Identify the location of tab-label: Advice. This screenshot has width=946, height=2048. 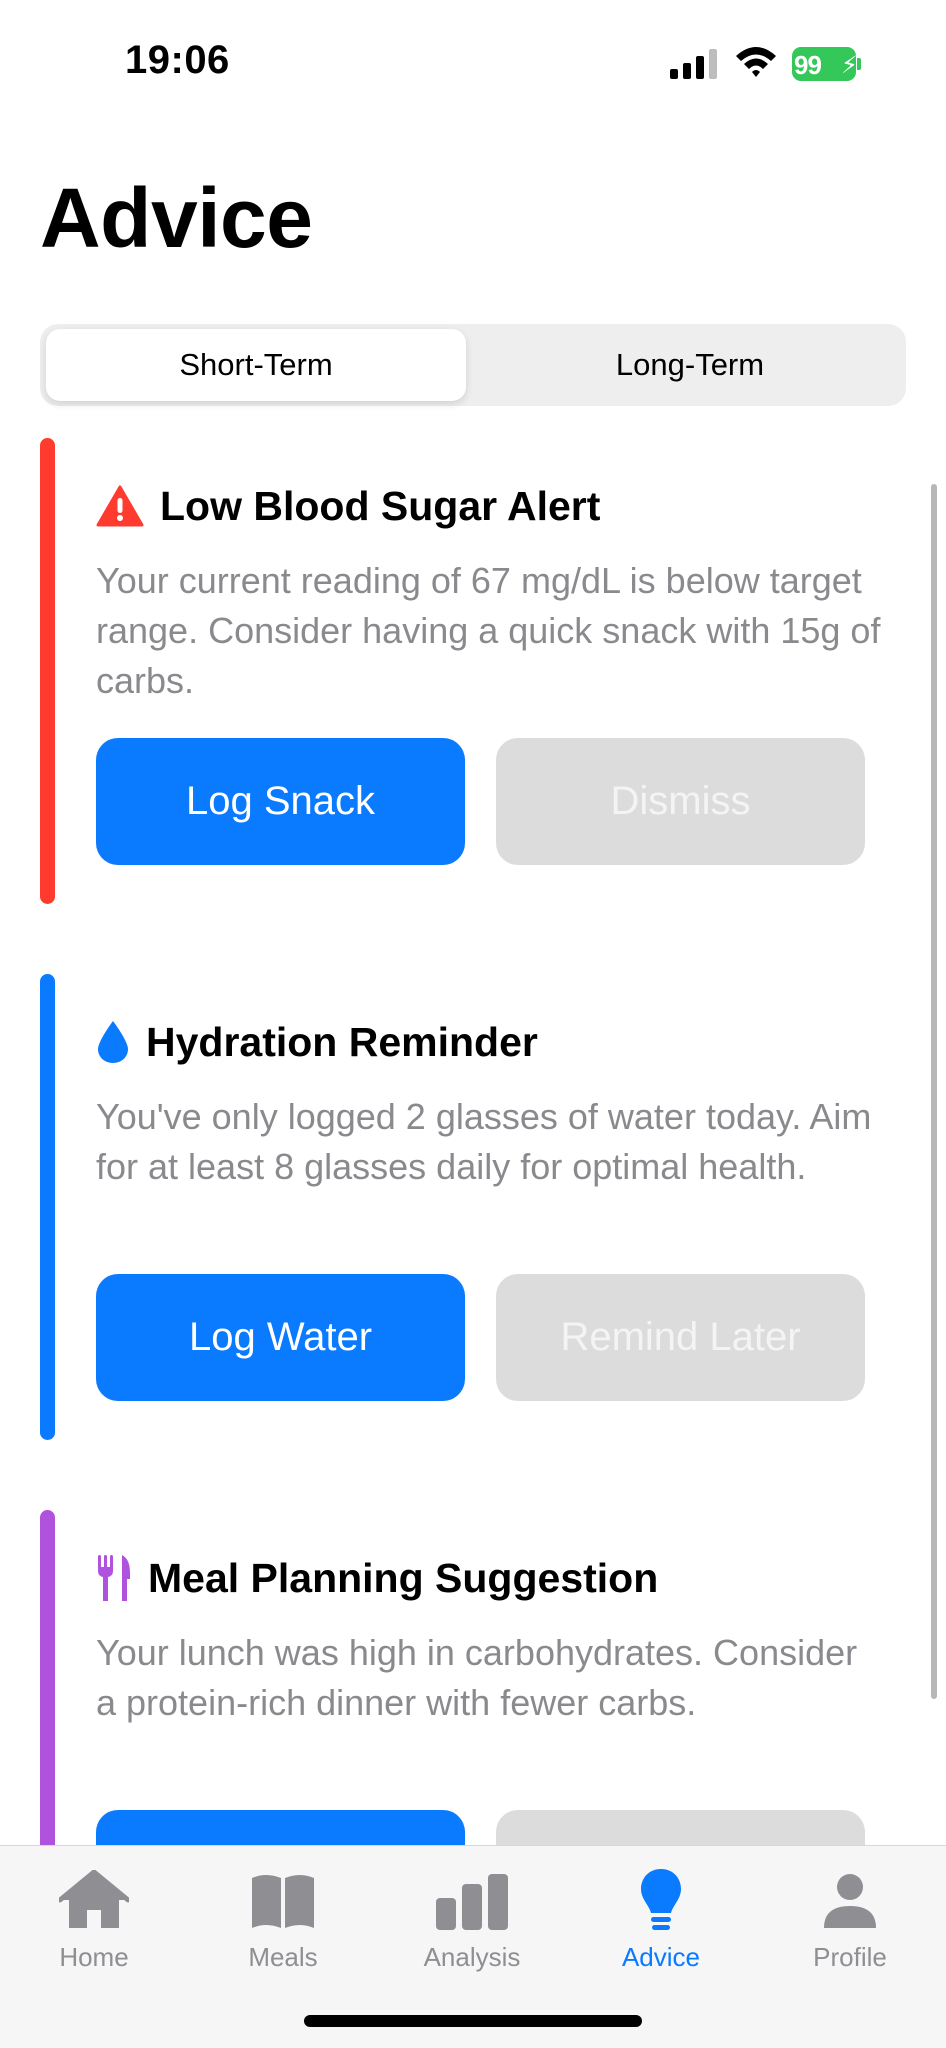
(661, 1957).